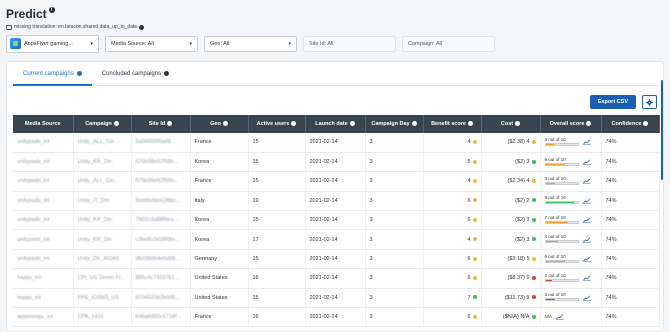 The width and height of the screenshot is (670, 332). I want to click on app-select: AppsFlyer gaming... ▾, so click(52, 43).